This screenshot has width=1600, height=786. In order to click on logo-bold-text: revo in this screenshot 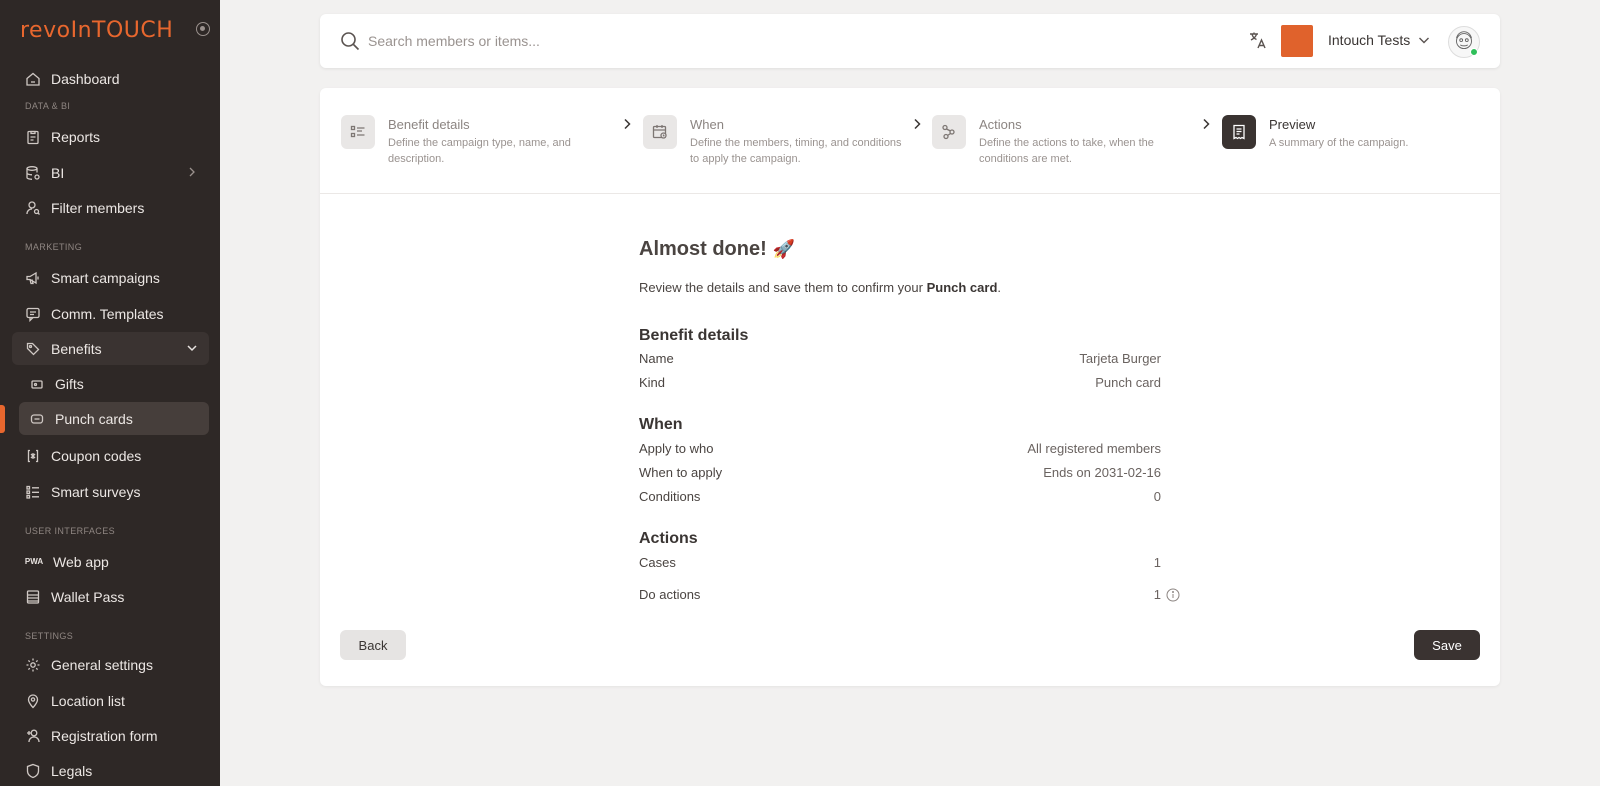, I will do `click(45, 30)`.